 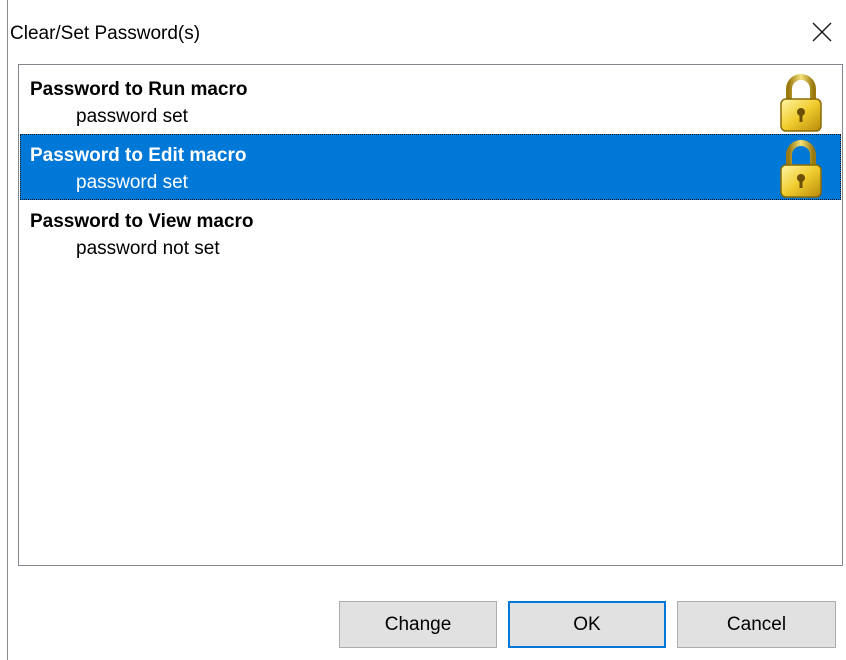 What do you see at coordinates (7, 330) in the screenshot?
I see `window-border` at bounding box center [7, 330].